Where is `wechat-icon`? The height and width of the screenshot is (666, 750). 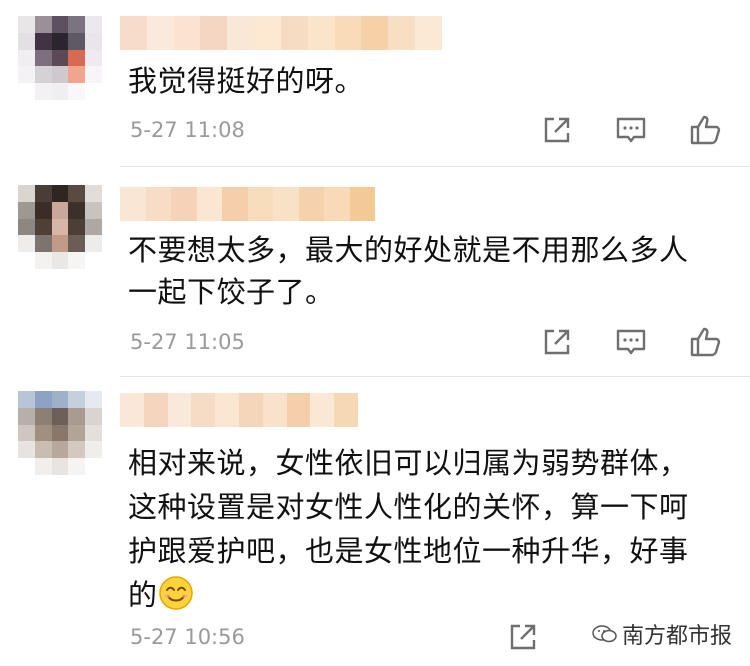 wechat-icon is located at coordinates (604, 634).